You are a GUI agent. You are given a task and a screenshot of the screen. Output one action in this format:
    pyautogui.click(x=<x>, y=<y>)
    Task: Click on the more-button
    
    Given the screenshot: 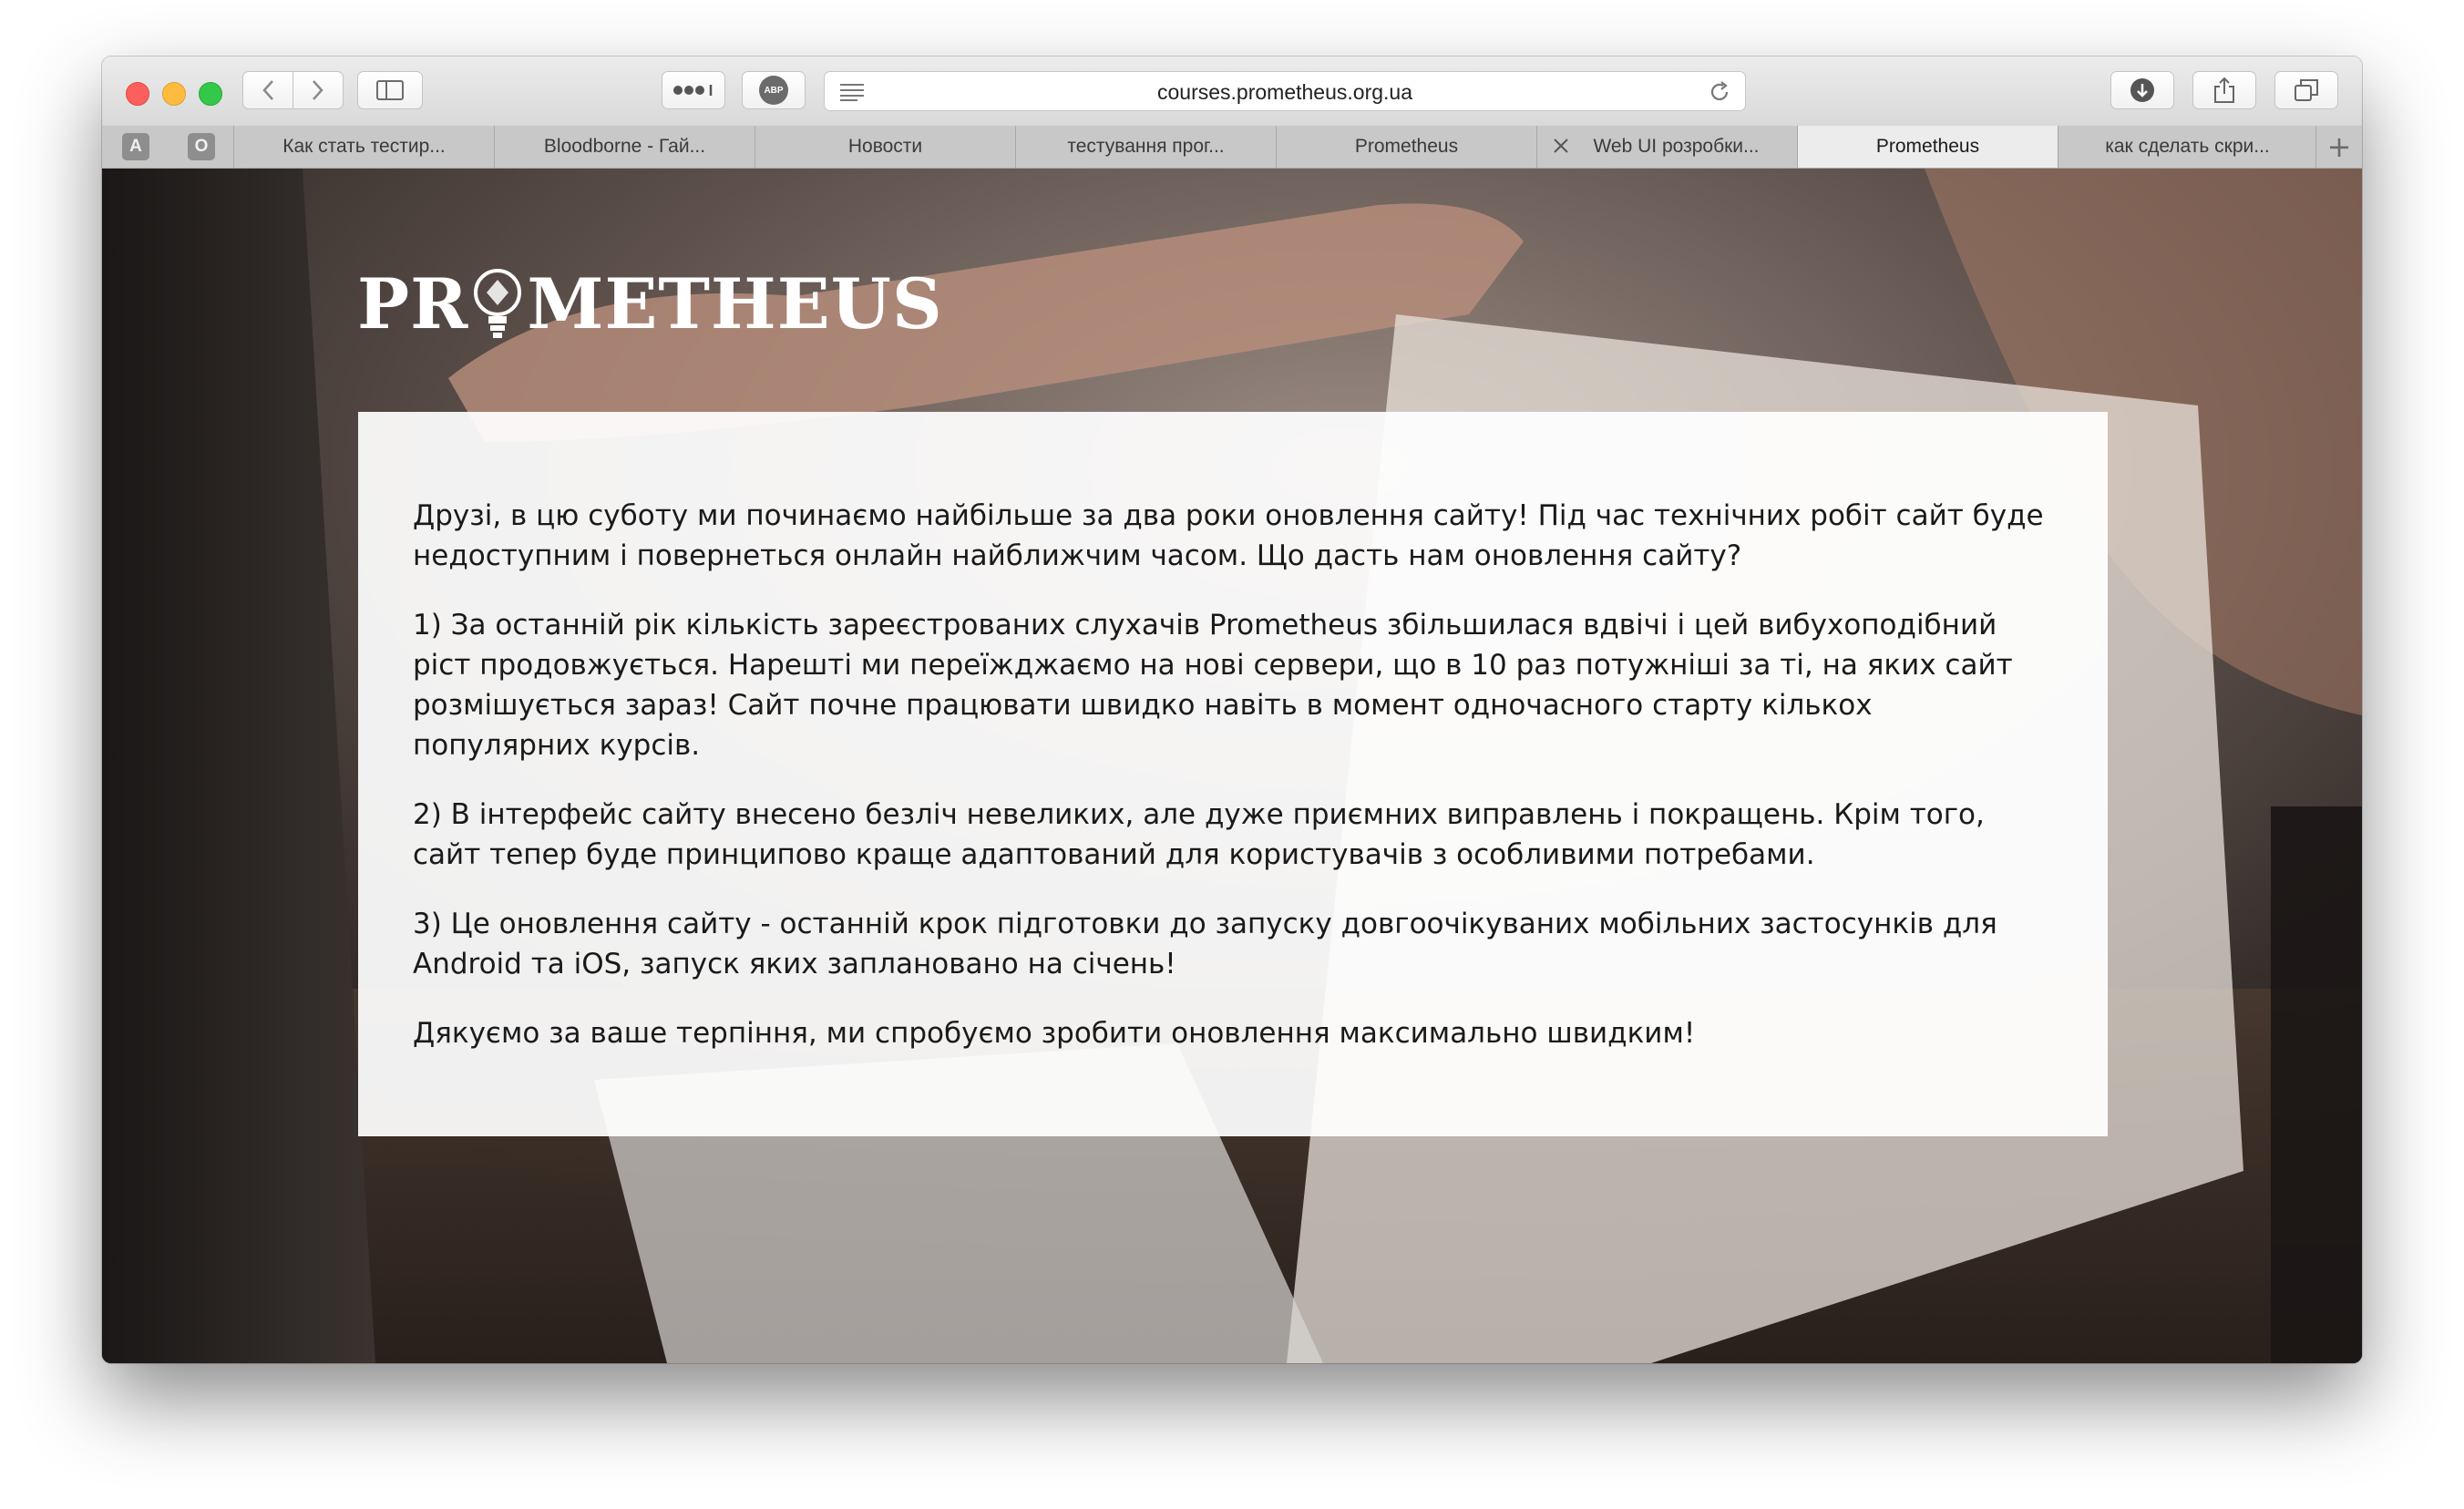 What is the action you would take?
    pyautogui.click(x=693, y=90)
    